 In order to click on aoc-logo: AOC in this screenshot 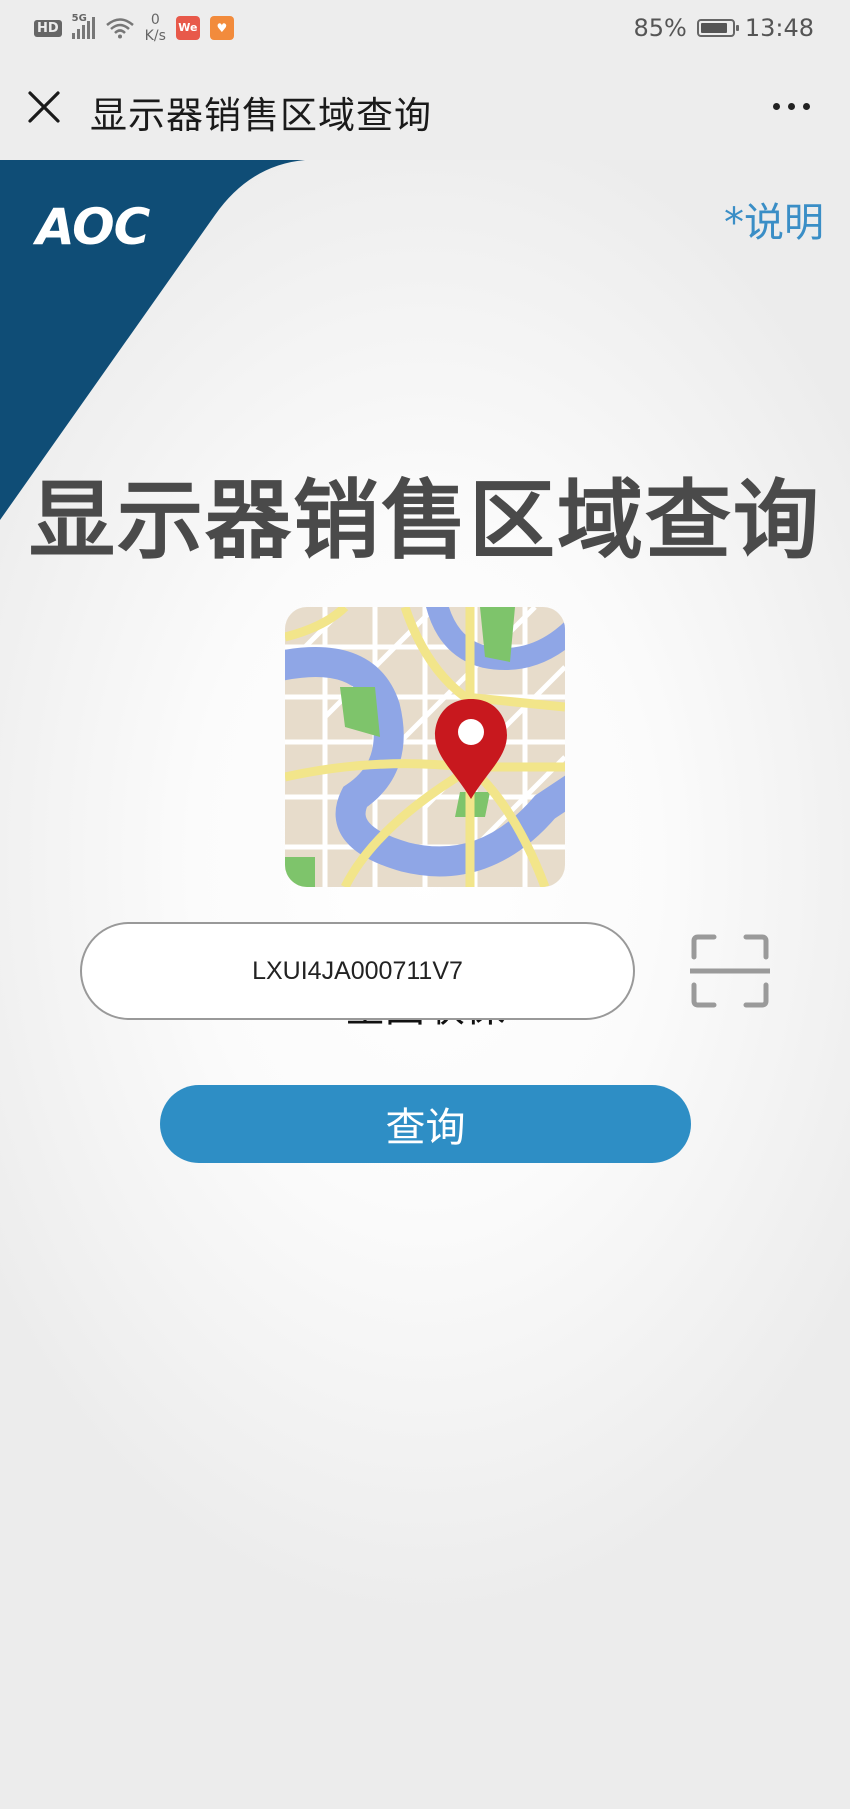, I will do `click(93, 227)`.